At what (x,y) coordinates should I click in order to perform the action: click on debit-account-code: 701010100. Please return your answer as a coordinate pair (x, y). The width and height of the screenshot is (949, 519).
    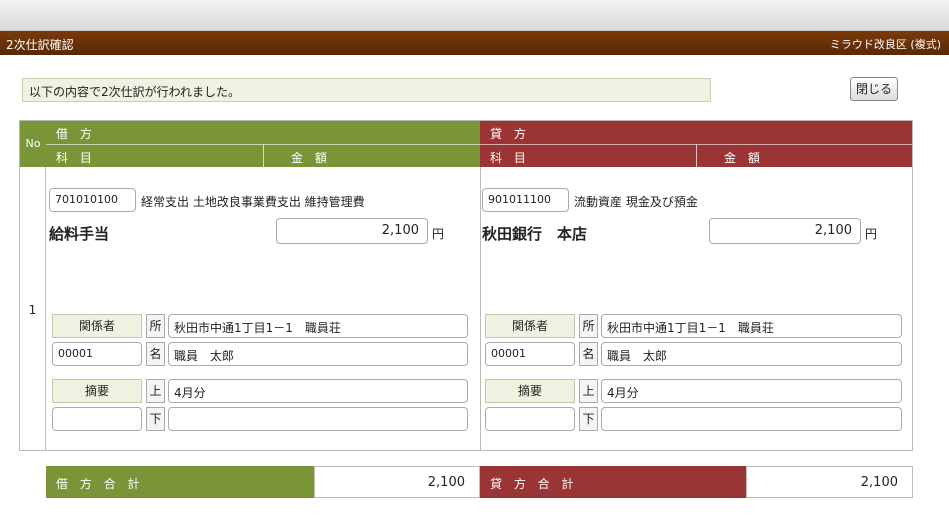
    Looking at the image, I should click on (92, 200).